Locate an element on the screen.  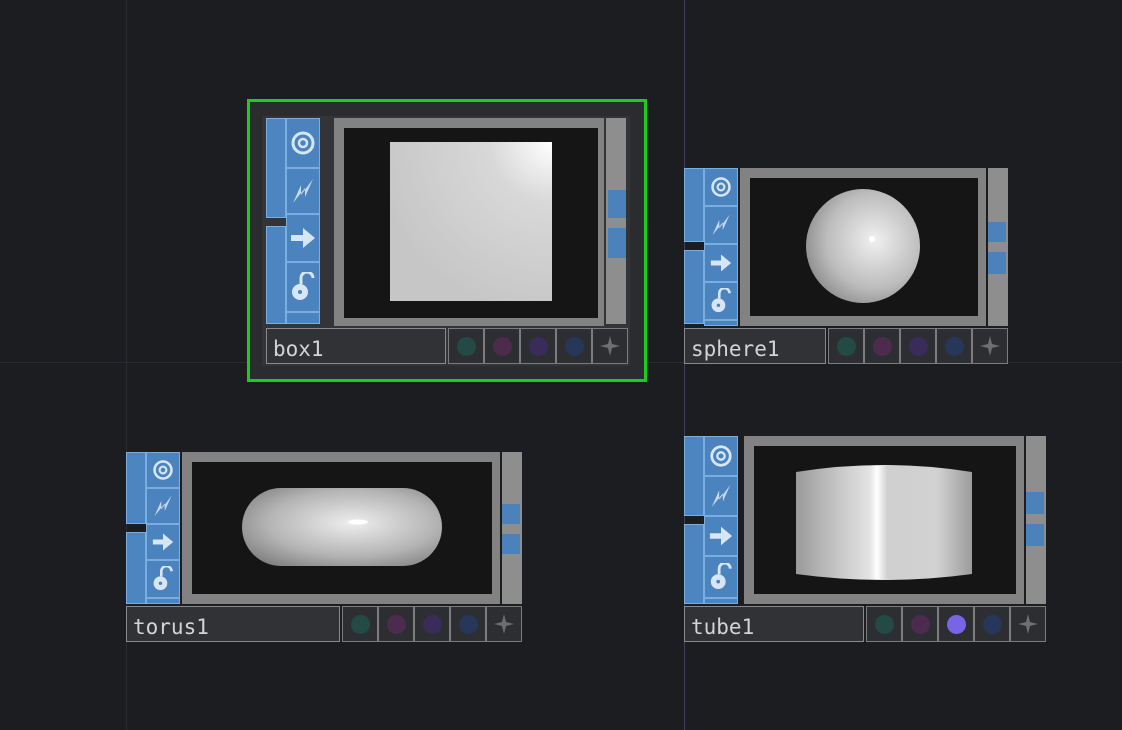
node-name-label: box1 is located at coordinates (356, 346).